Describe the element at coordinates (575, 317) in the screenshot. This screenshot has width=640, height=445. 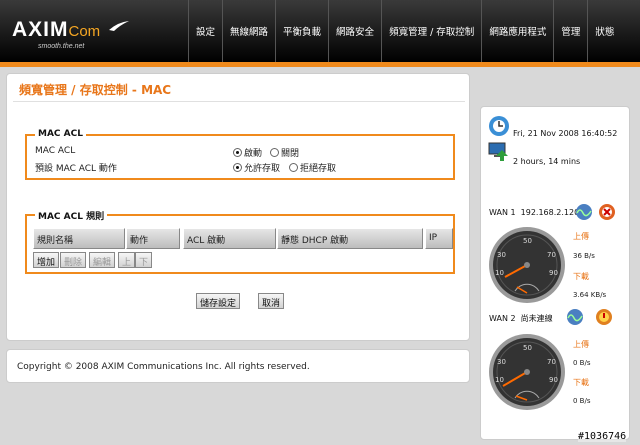
I see `wan2-signal-icon` at that location.